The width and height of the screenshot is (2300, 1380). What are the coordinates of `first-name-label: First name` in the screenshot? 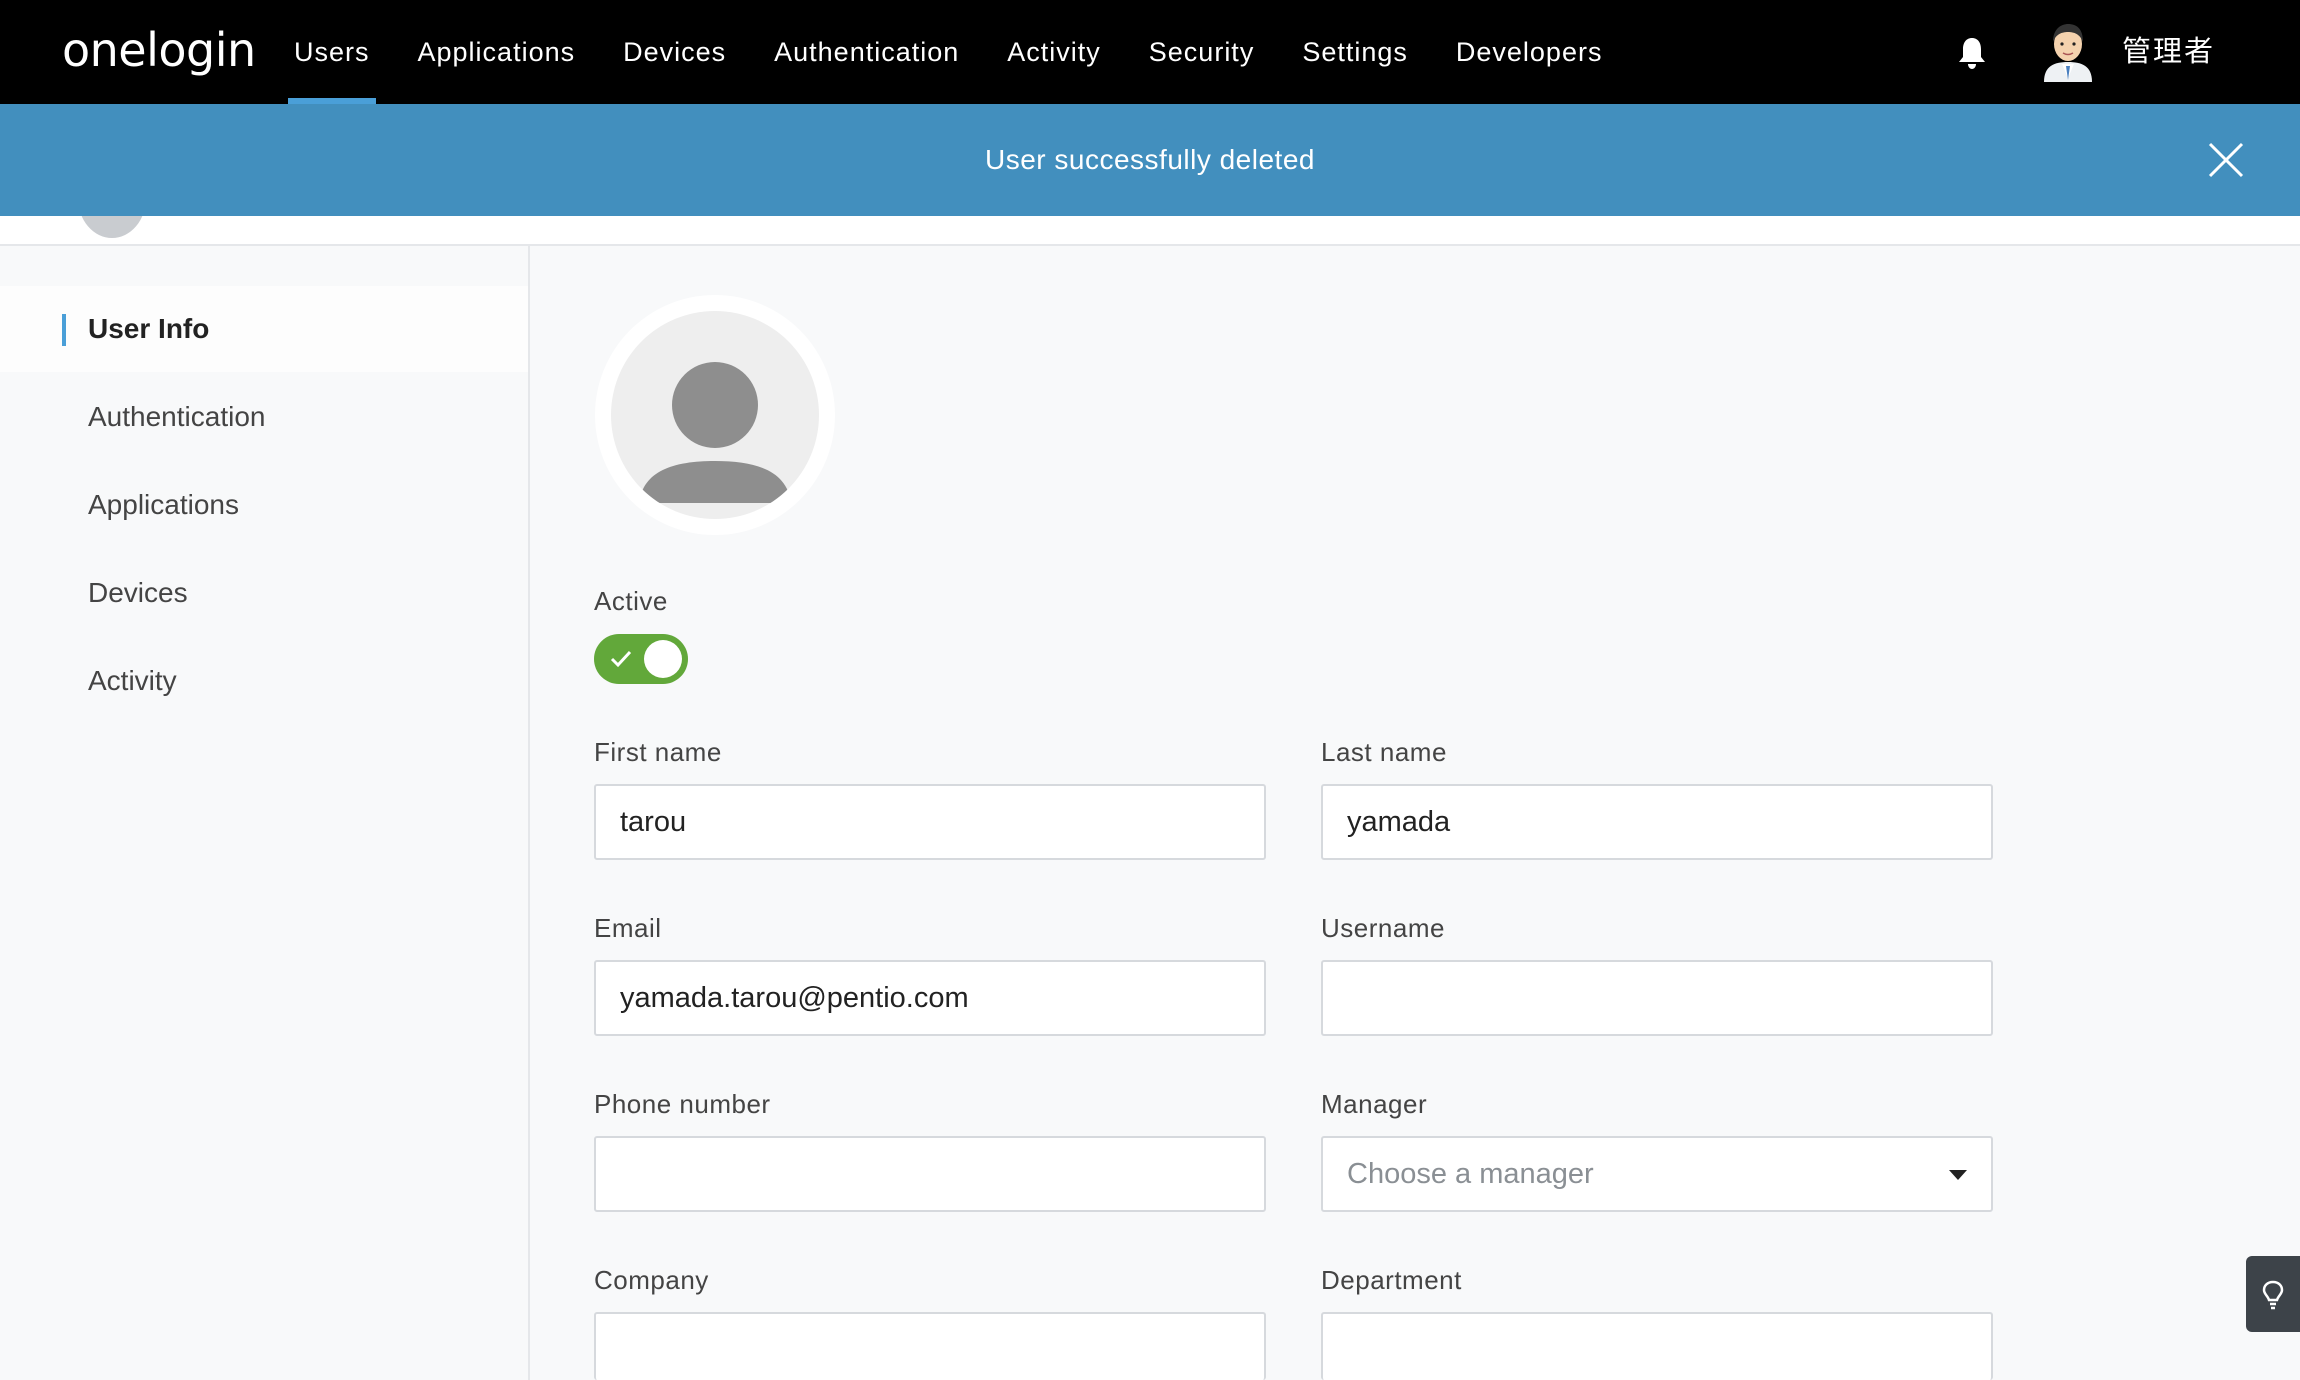 It's located at (658, 752).